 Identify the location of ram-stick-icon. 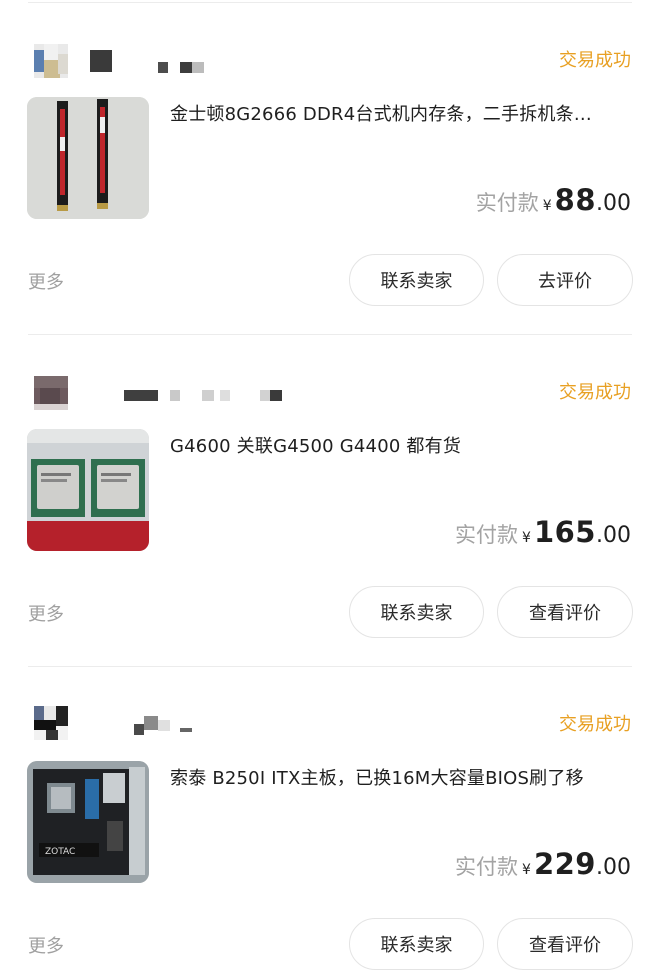
(88, 158).